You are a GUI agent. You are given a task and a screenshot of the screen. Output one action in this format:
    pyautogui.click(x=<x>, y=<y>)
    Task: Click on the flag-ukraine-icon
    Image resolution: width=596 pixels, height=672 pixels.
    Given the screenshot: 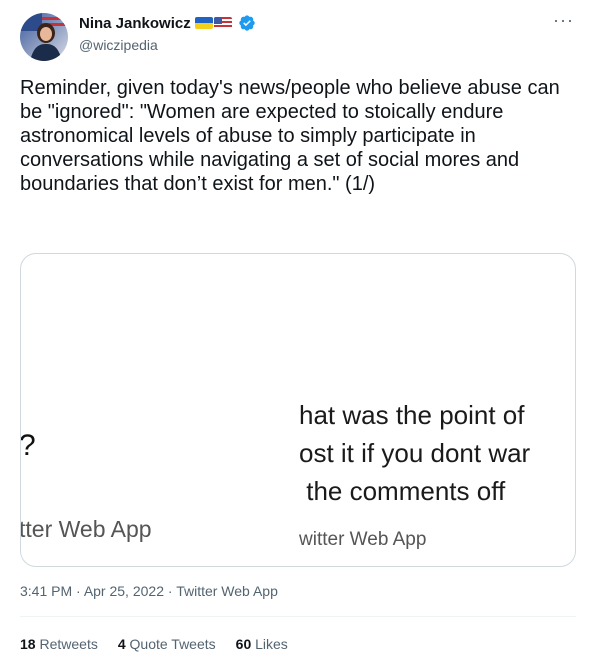 What is the action you would take?
    pyautogui.click(x=203, y=23)
    